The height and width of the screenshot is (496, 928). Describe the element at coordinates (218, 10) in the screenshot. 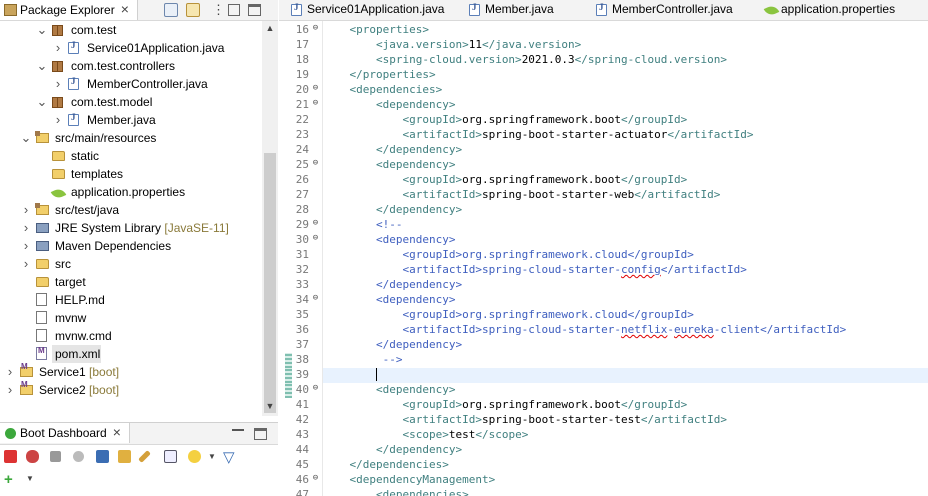

I see `view-menu-icon: ⋮` at that location.